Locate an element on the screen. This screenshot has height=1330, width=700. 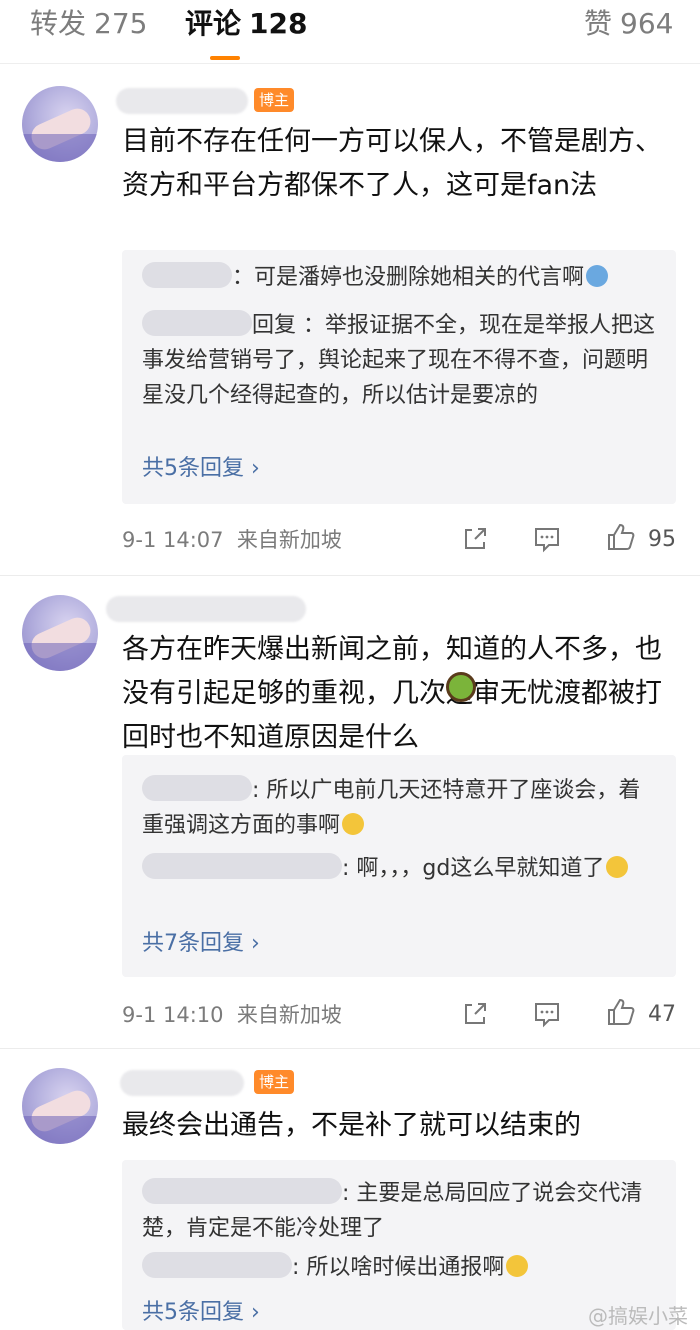
tab-count: 964 is located at coordinates (647, 23).